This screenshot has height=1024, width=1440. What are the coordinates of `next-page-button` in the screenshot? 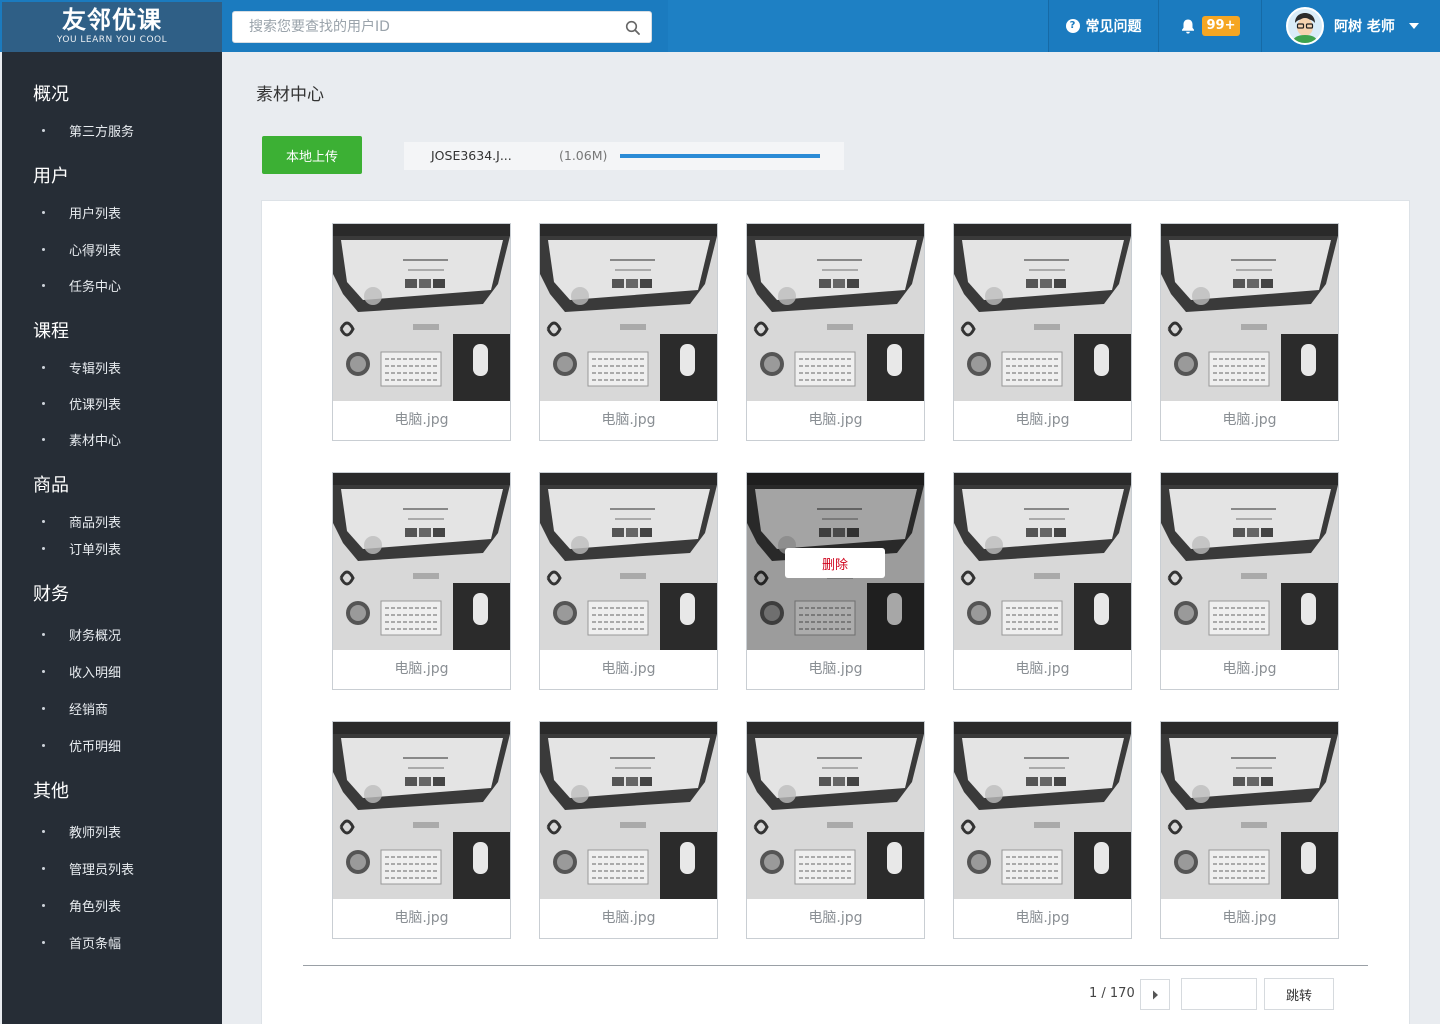 It's located at (1155, 994).